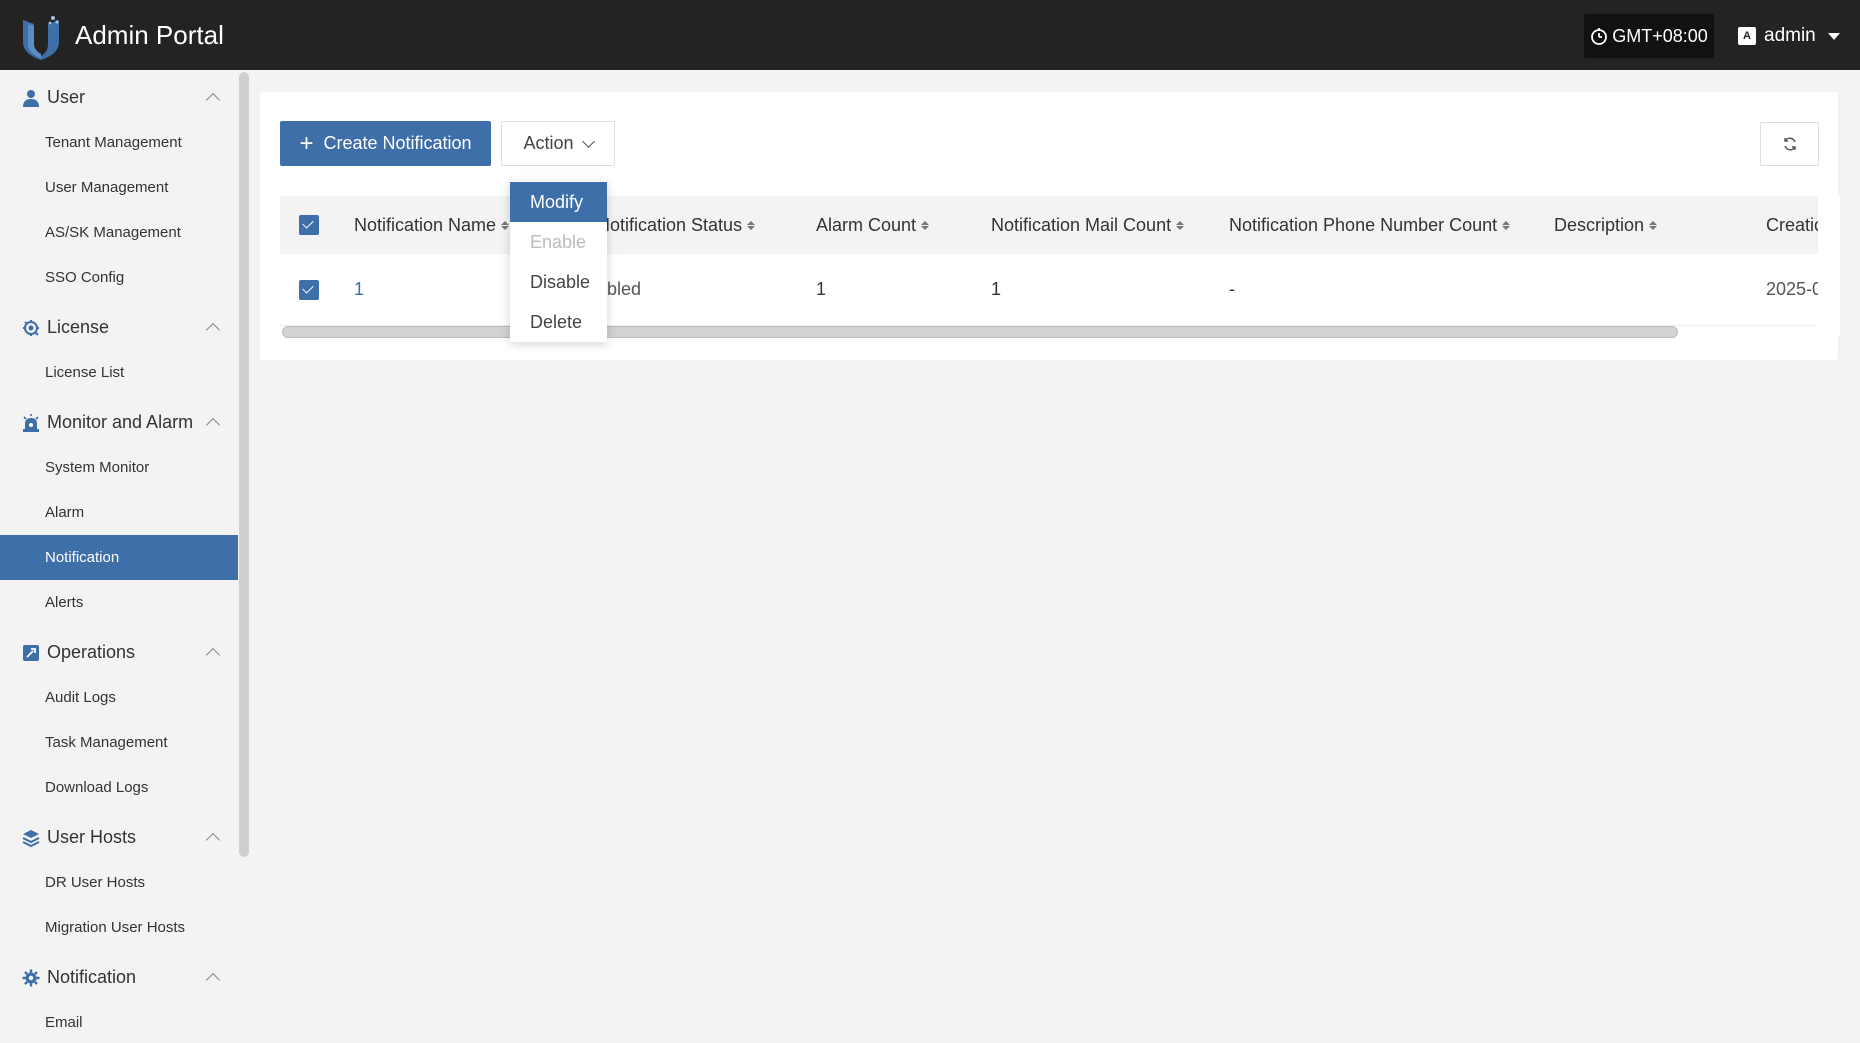 This screenshot has height=1043, width=1860. I want to click on sidebar-item-download-logs: Download Logs, so click(119, 787).